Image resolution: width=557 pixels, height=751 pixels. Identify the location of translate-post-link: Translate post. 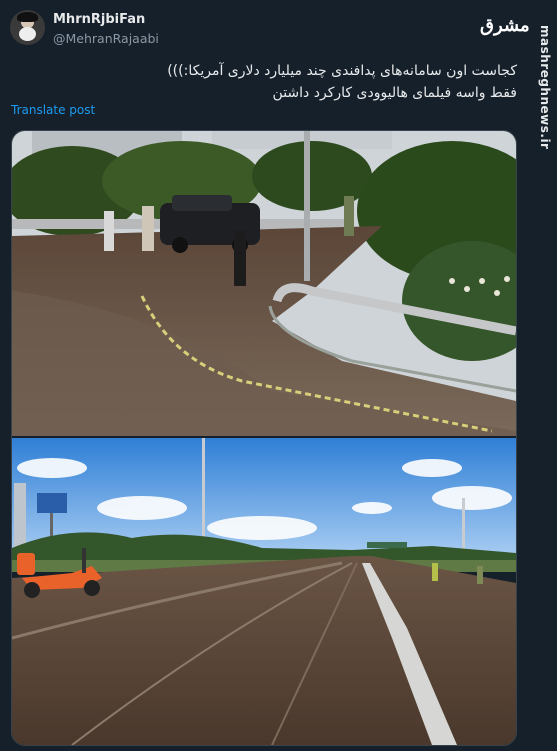
(53, 110).